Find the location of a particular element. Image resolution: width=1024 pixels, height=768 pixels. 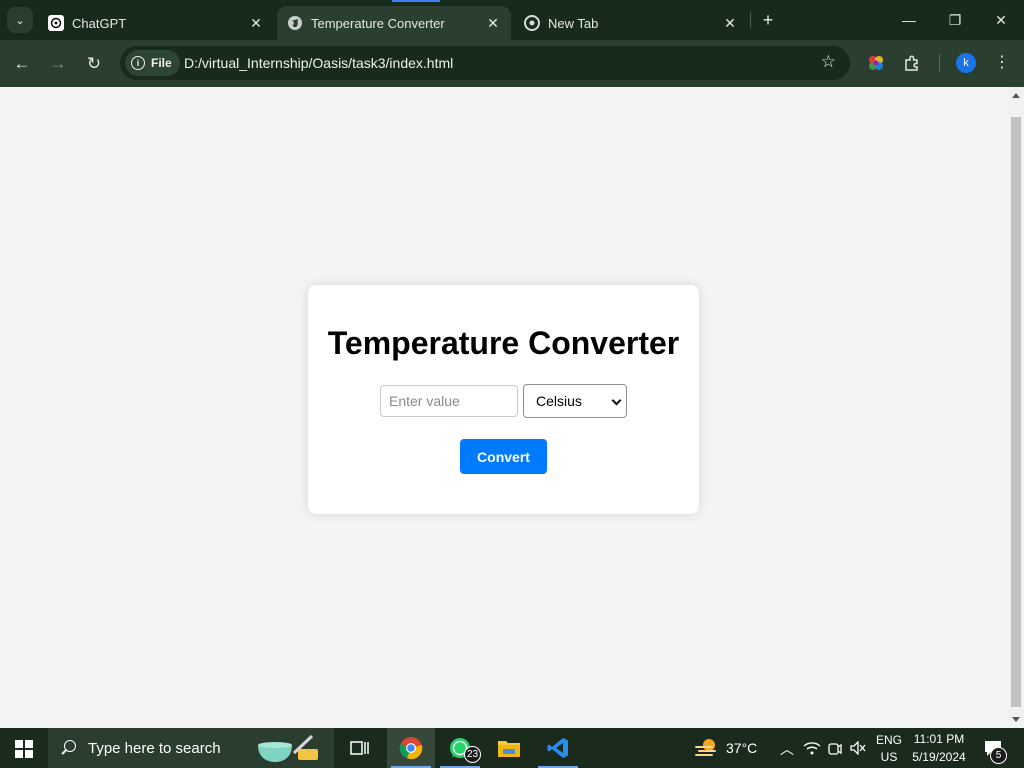

notification-count-badge: 5 is located at coordinates (998, 755).